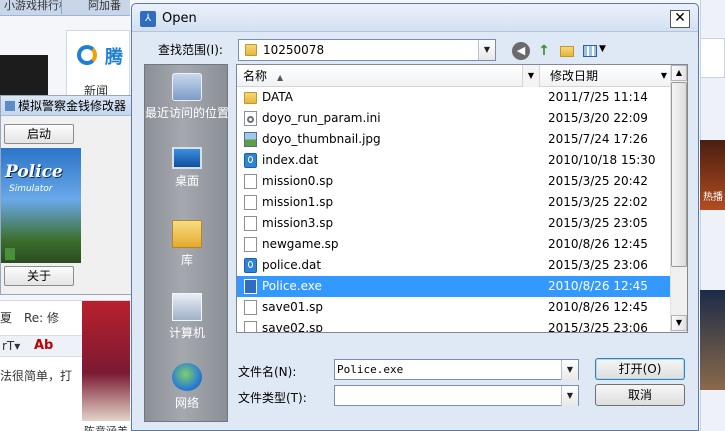 This screenshot has height=431, width=725. I want to click on about-button: 关于, so click(39, 276).